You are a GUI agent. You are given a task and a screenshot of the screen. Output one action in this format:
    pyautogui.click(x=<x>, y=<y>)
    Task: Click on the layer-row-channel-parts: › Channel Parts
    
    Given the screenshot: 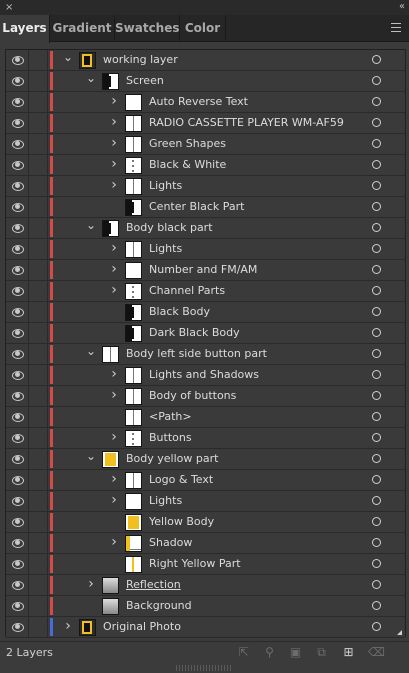 What is the action you would take?
    pyautogui.click(x=205, y=291)
    